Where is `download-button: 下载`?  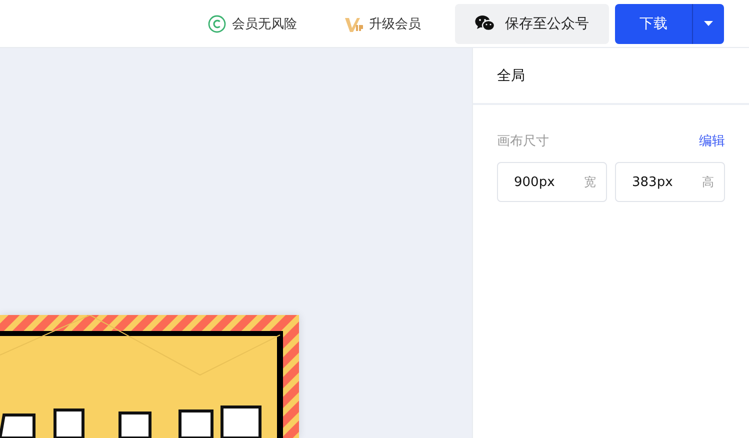
download-button: 下载 is located at coordinates (654, 24).